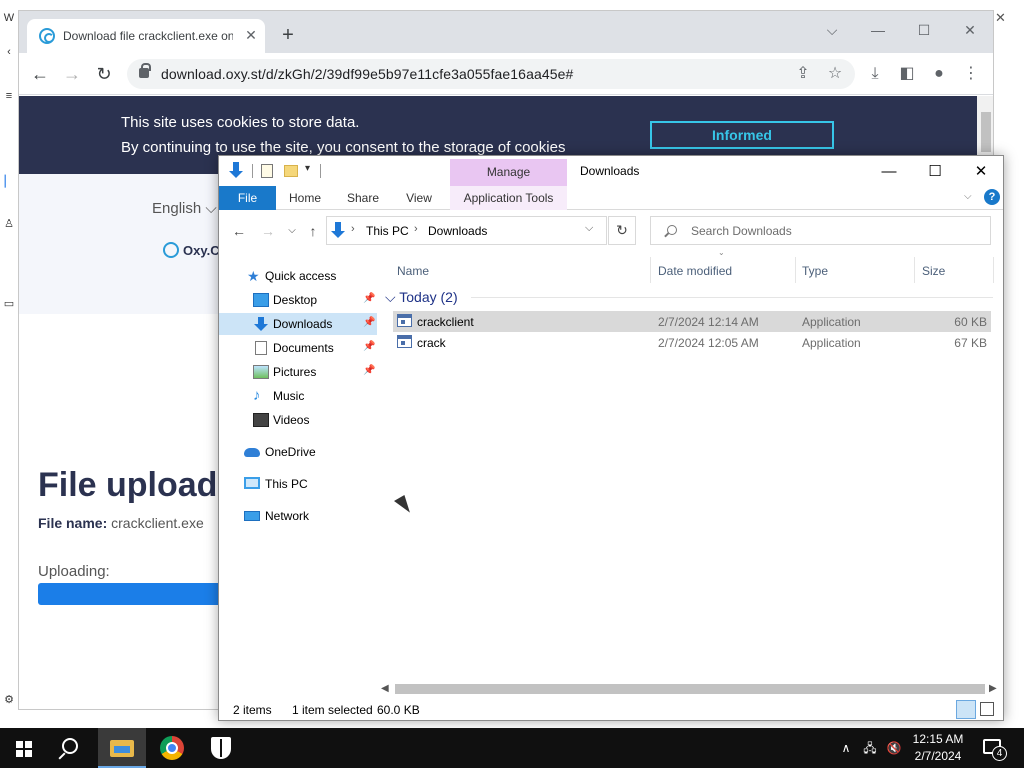  I want to click on download-icon: ⤓, so click(875, 74).